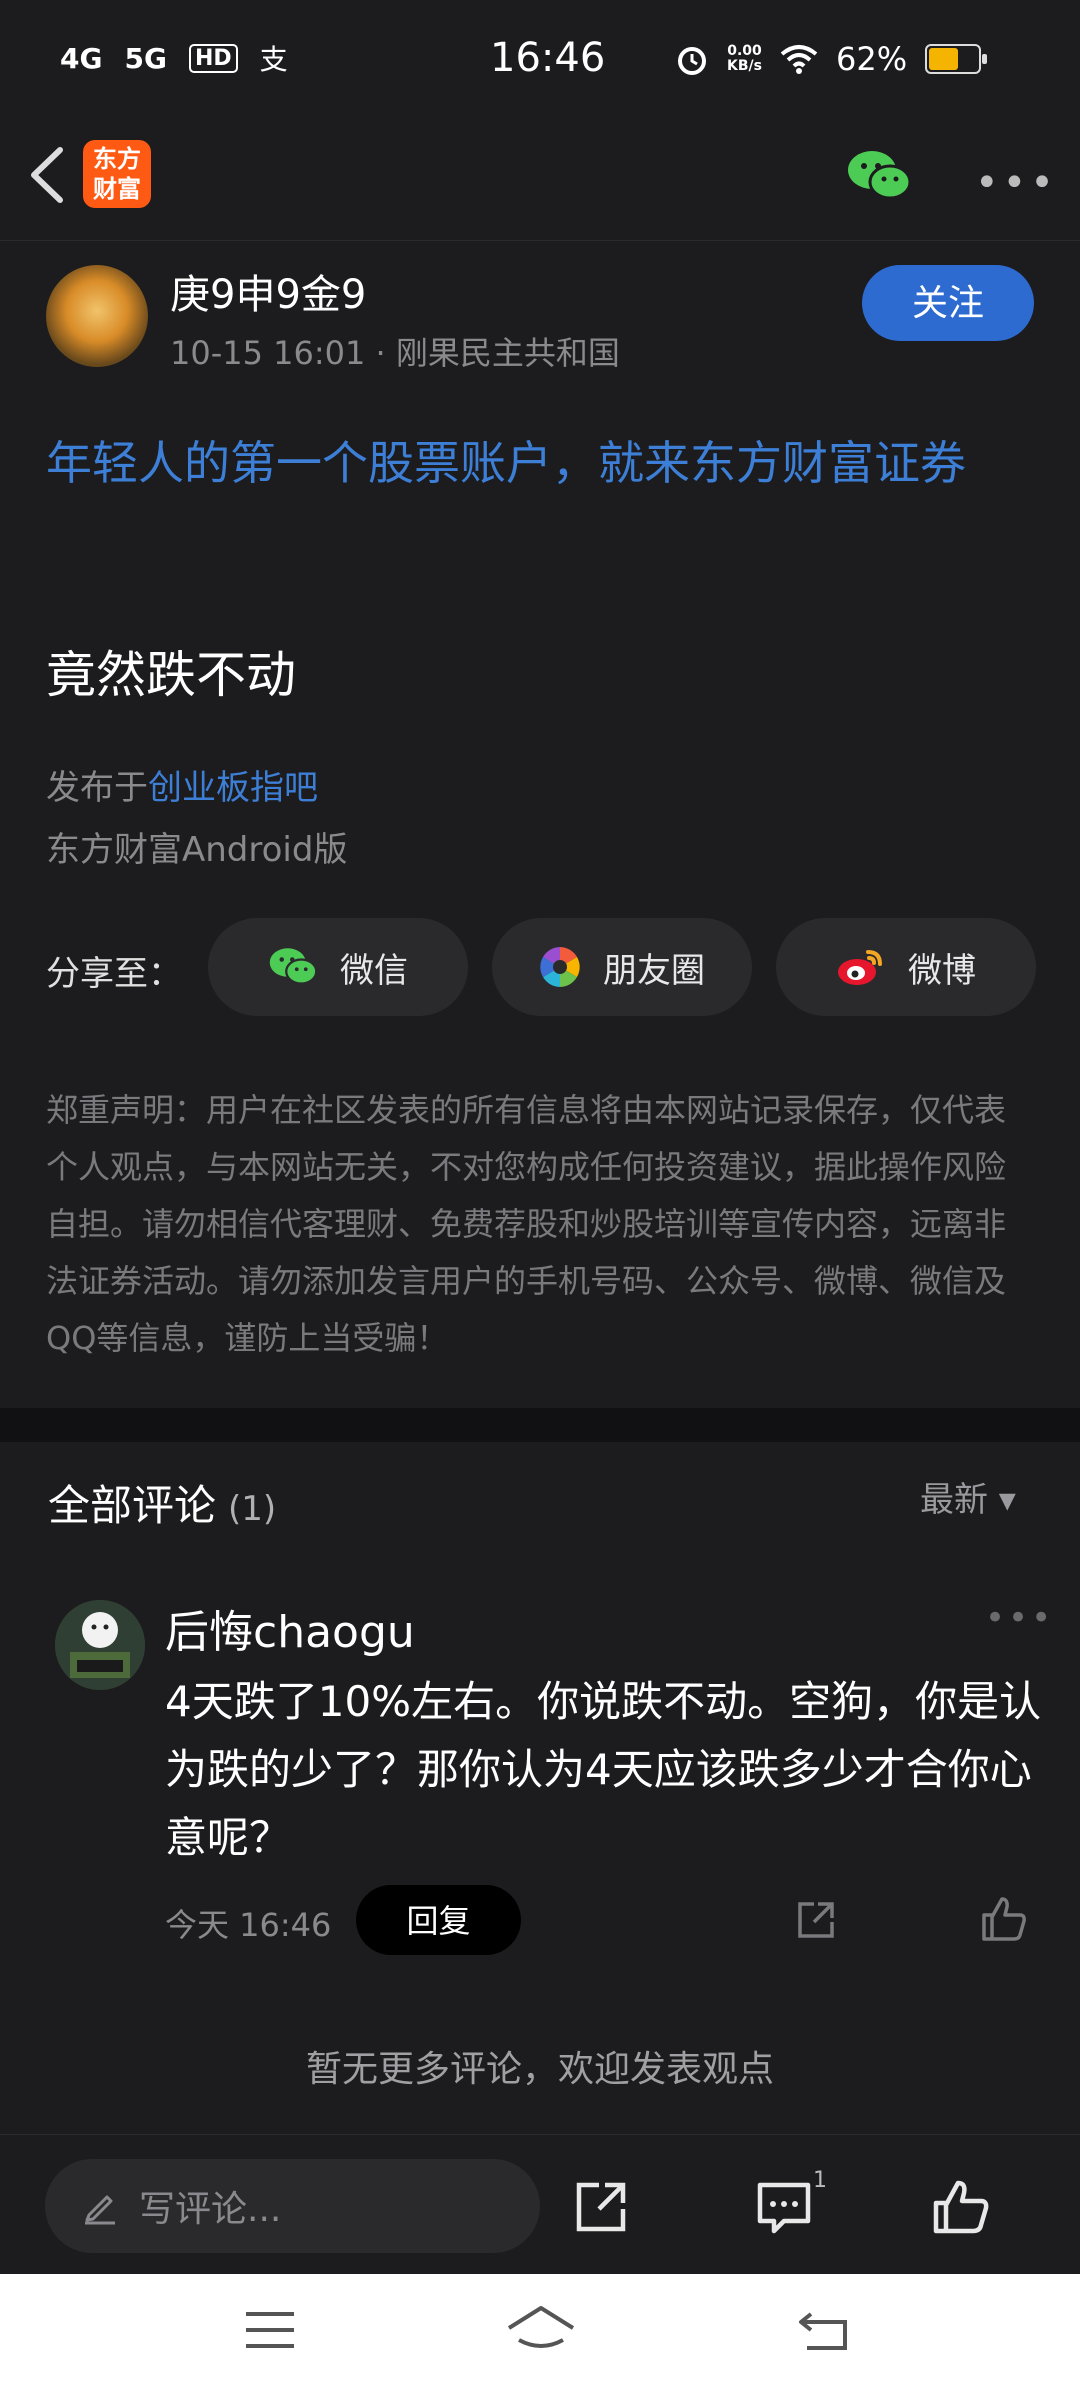  Describe the element at coordinates (906, 967) in the screenshot. I see `share-weibo-button: 微博` at that location.